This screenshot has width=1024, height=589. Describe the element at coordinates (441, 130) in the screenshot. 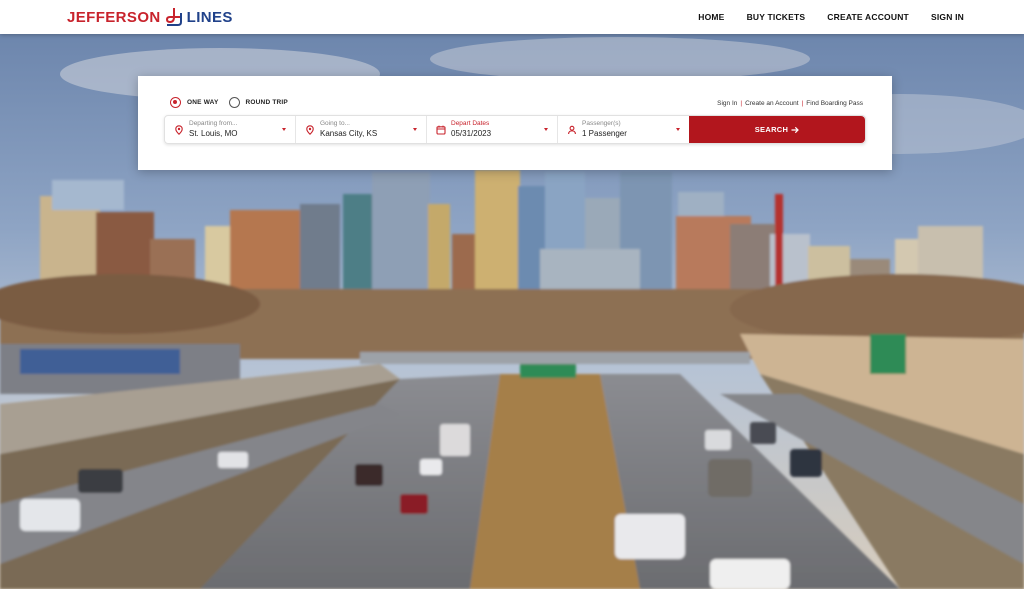

I see `calendar-icon` at that location.